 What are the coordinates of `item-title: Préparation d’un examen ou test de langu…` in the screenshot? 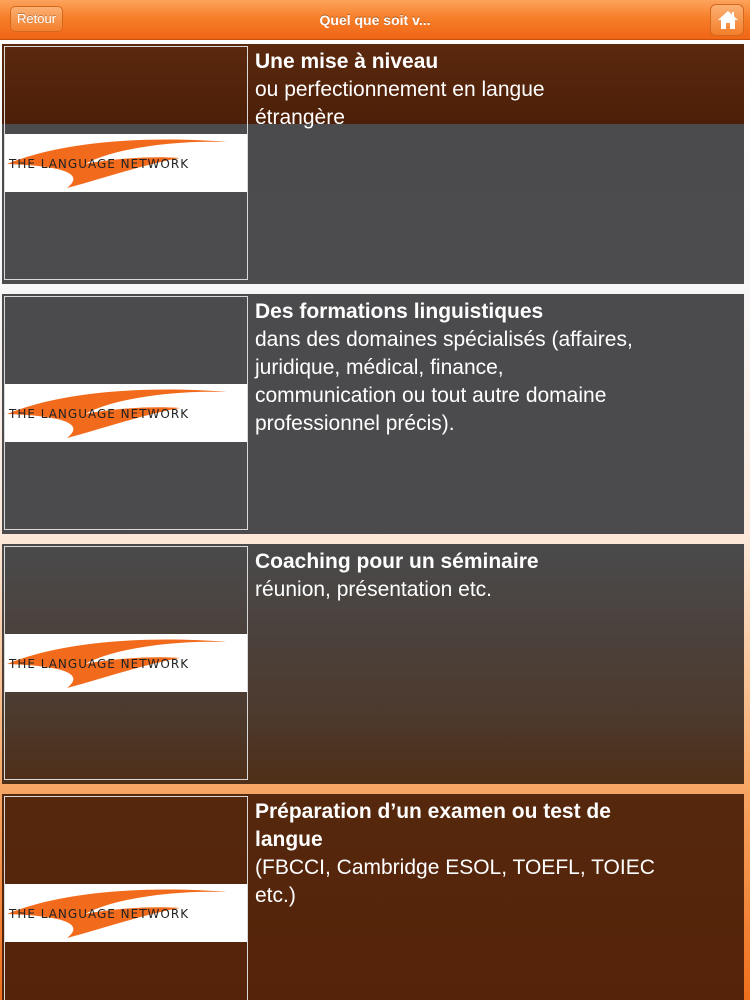 It's located at (433, 825).